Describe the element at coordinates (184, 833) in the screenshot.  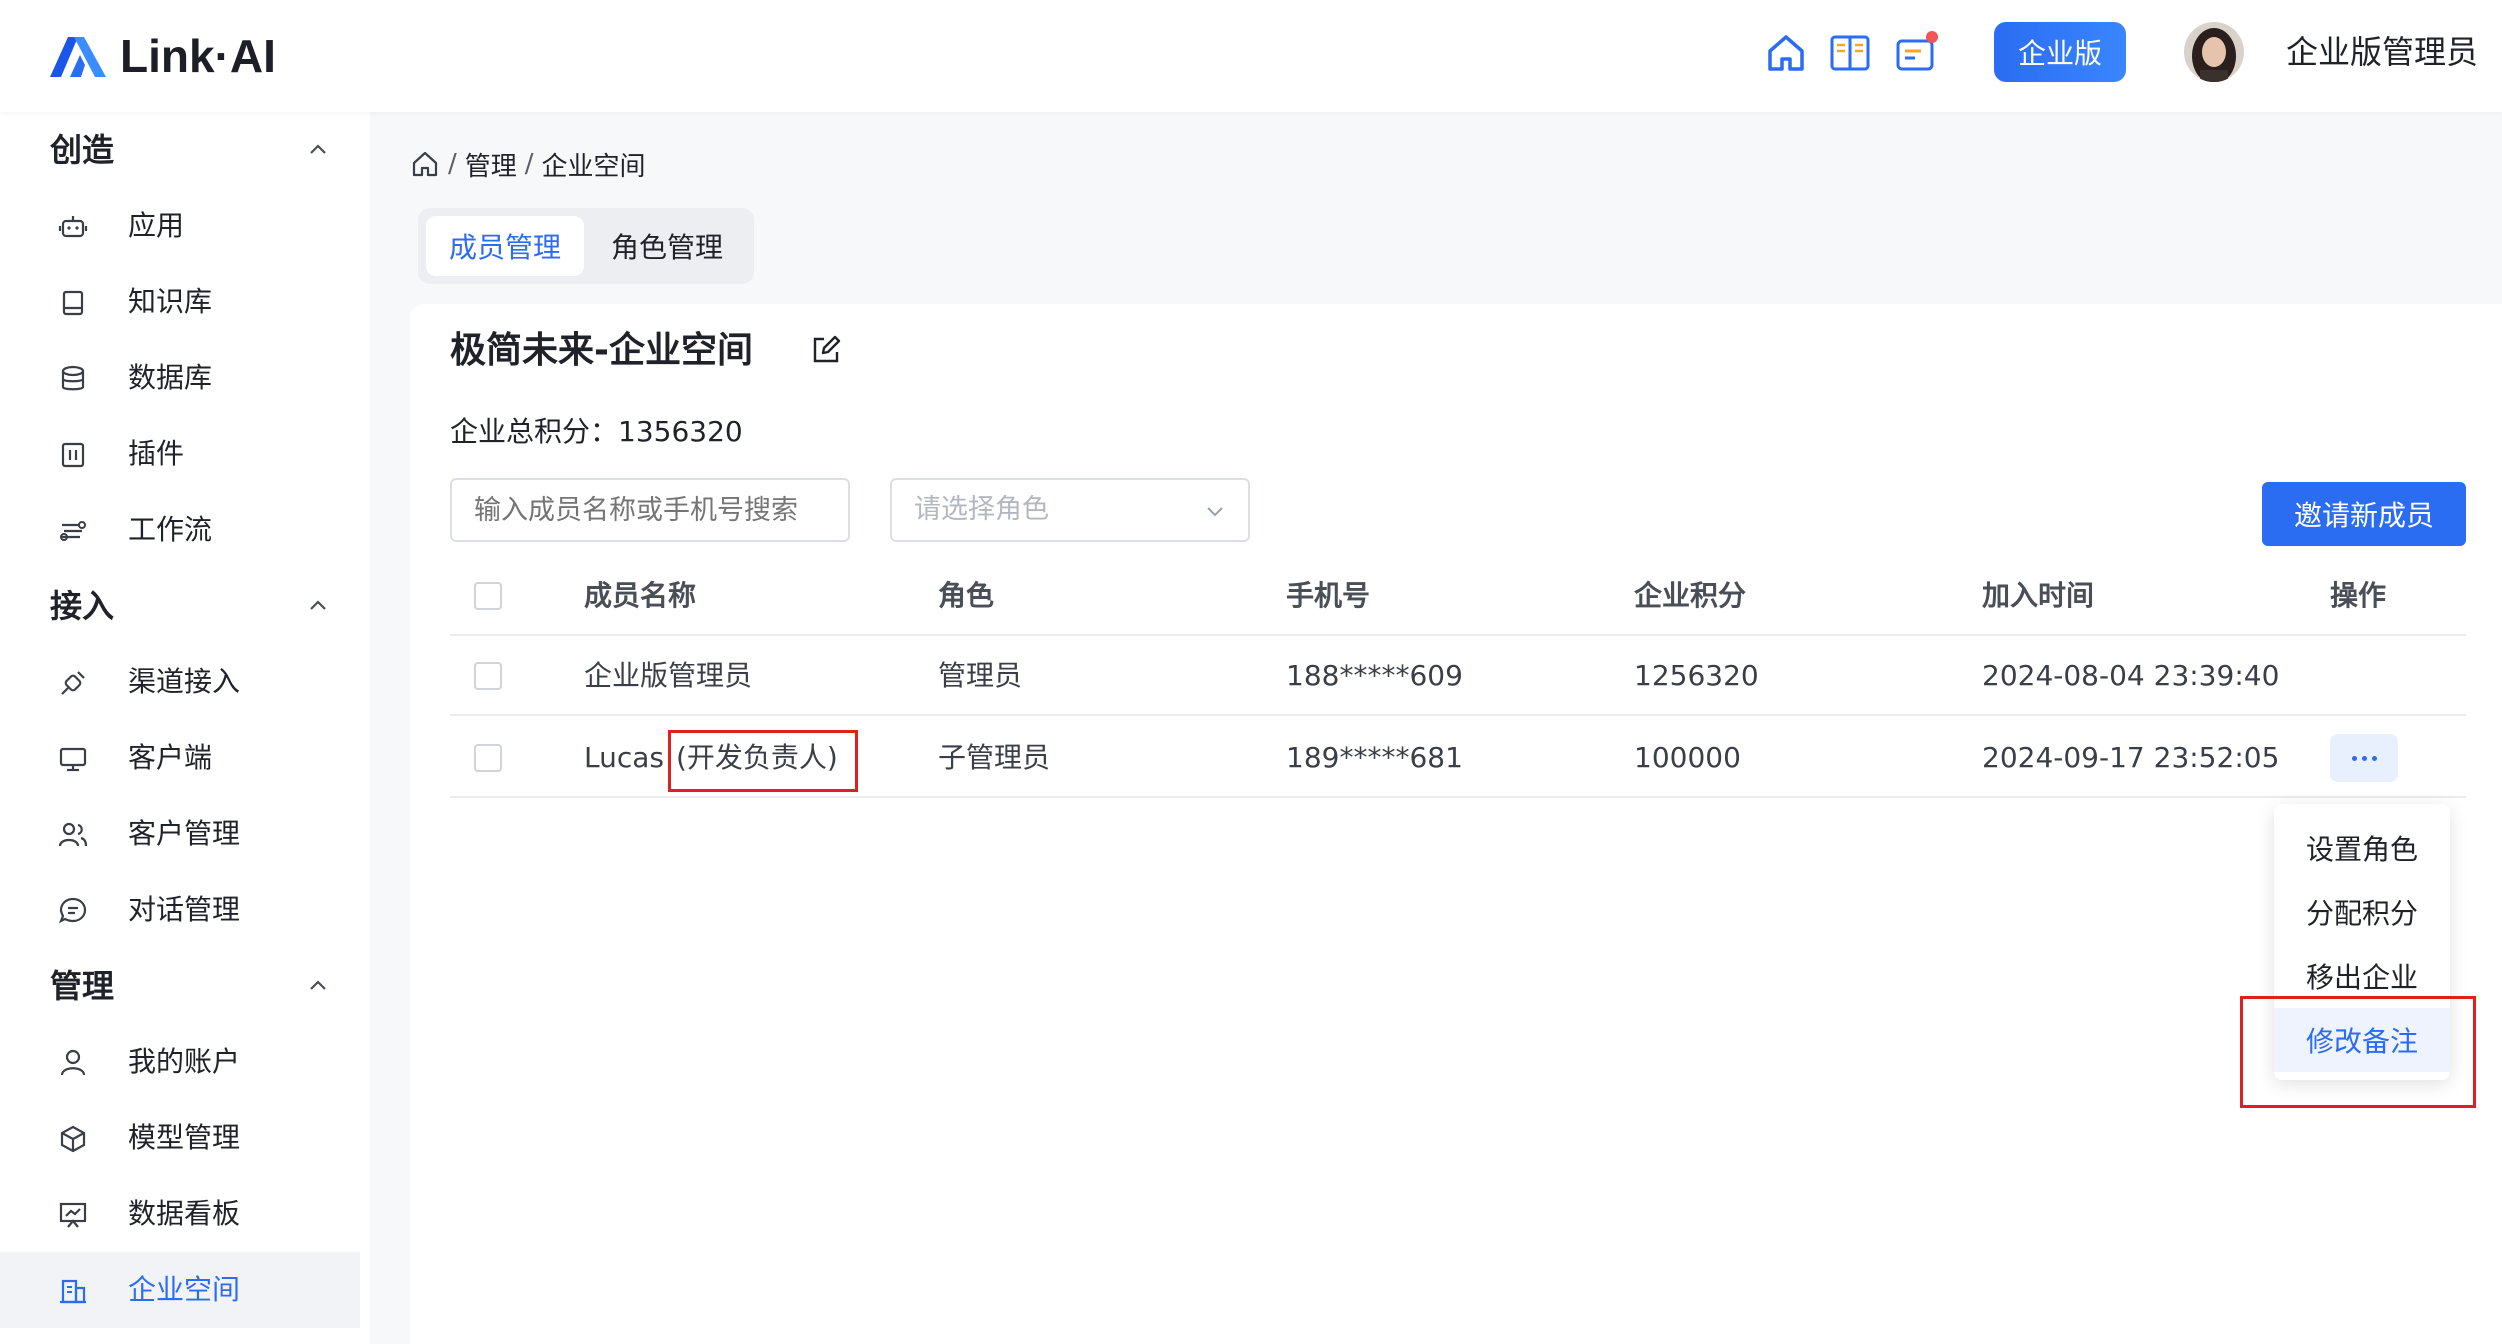
I see `sidebar-item-label: 客户管理` at that location.